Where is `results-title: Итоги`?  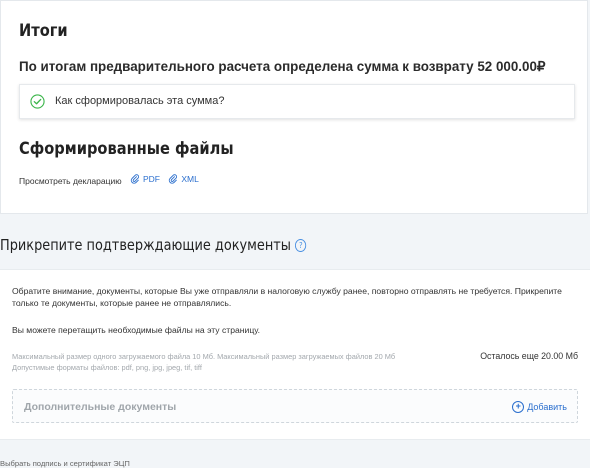 results-title: Итоги is located at coordinates (43, 31).